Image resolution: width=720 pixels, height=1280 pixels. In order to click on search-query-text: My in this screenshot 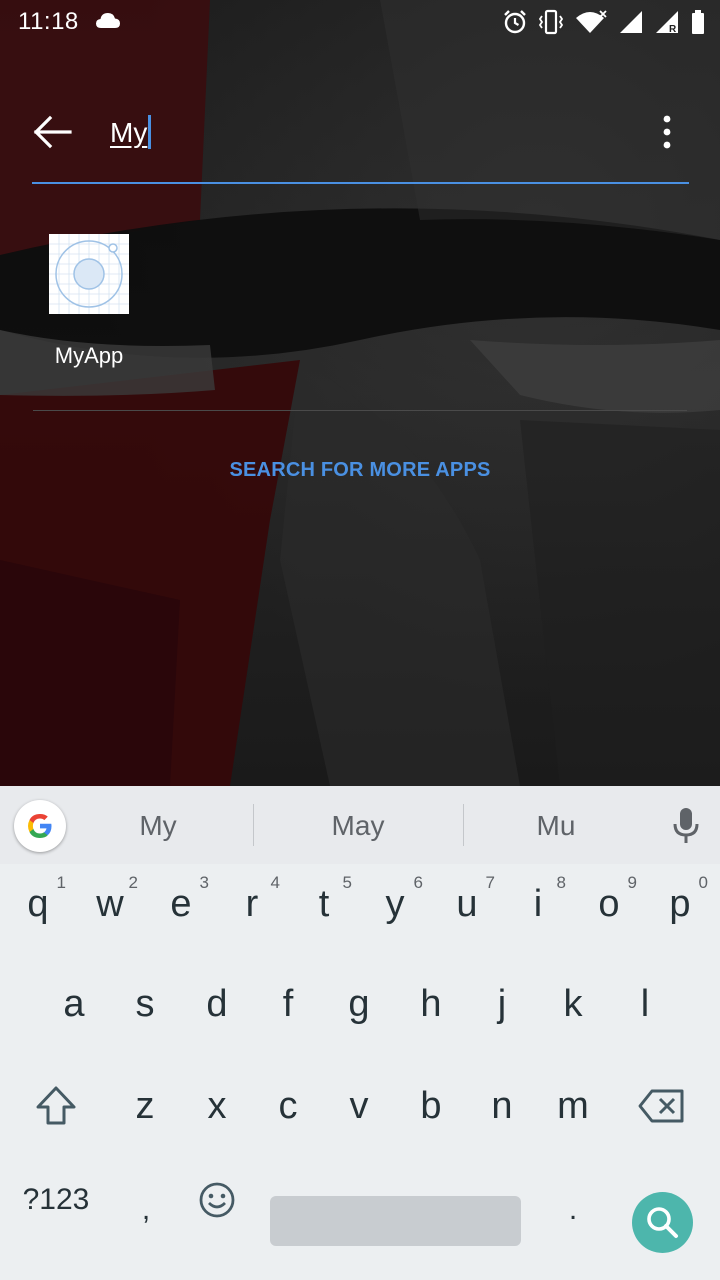, I will do `click(129, 132)`.